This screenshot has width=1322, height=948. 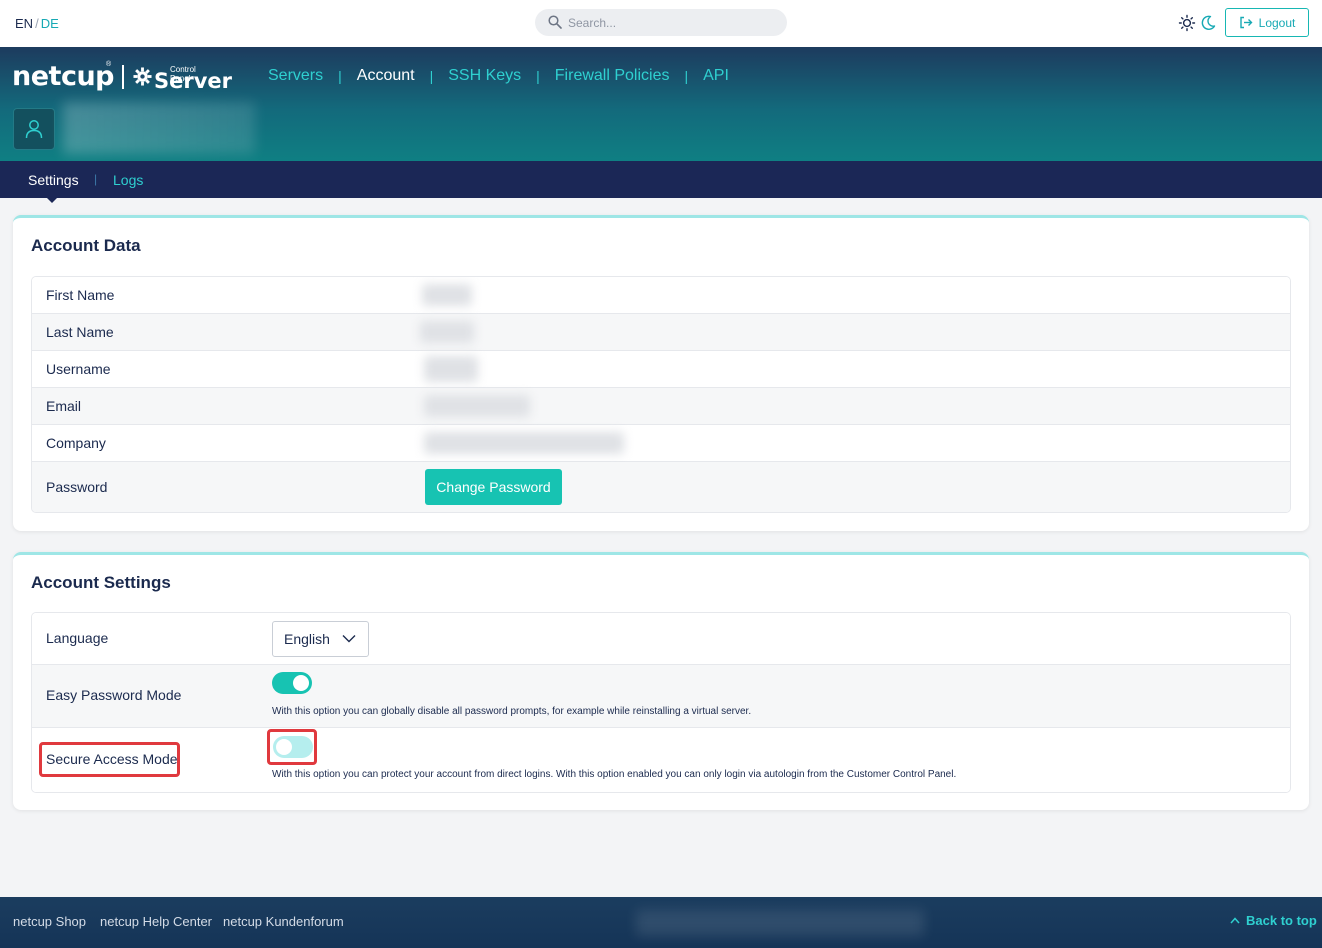 What do you see at coordinates (1246, 22) in the screenshot?
I see `logout-icon` at bounding box center [1246, 22].